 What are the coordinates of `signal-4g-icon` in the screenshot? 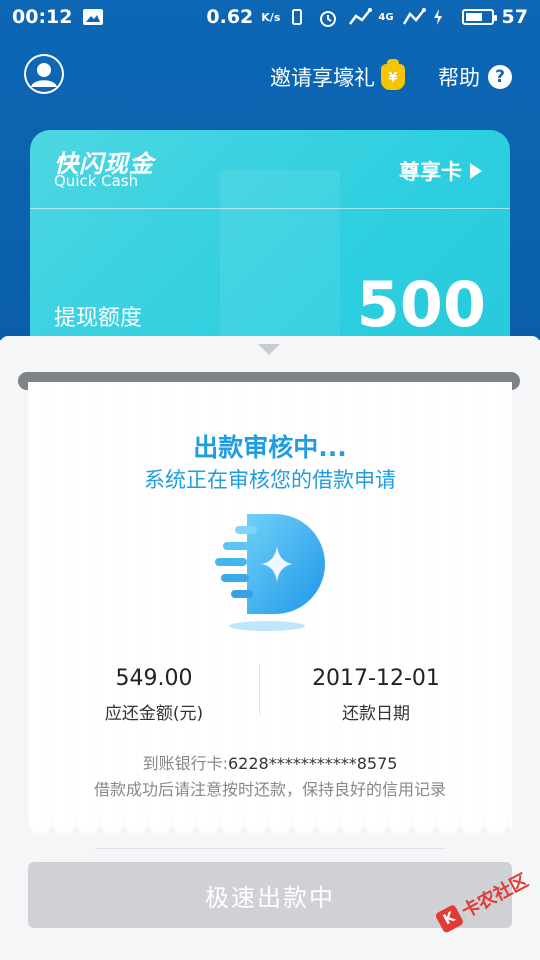 It's located at (414, 17).